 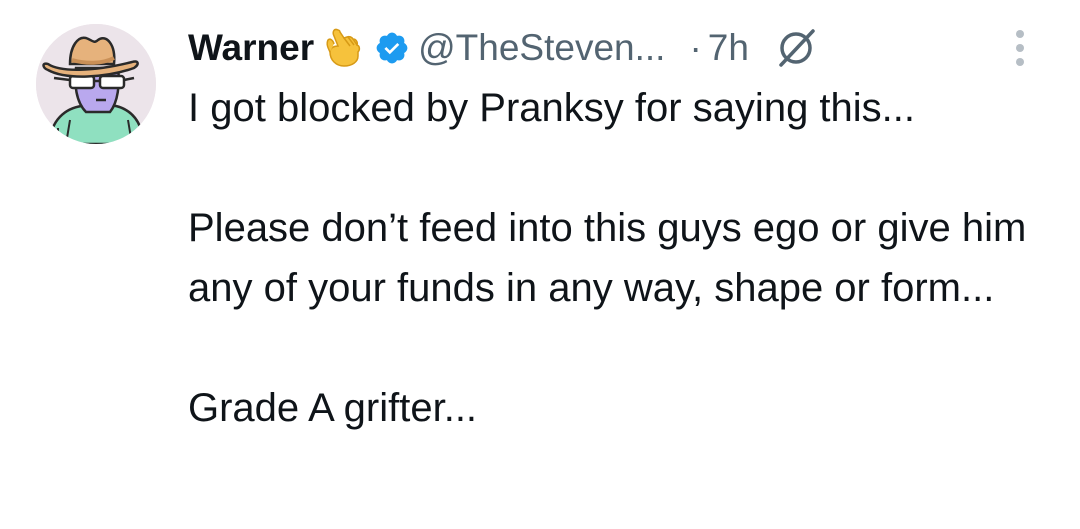 What do you see at coordinates (344, 48) in the screenshot?
I see `call-me-hand-emoji-icon` at bounding box center [344, 48].